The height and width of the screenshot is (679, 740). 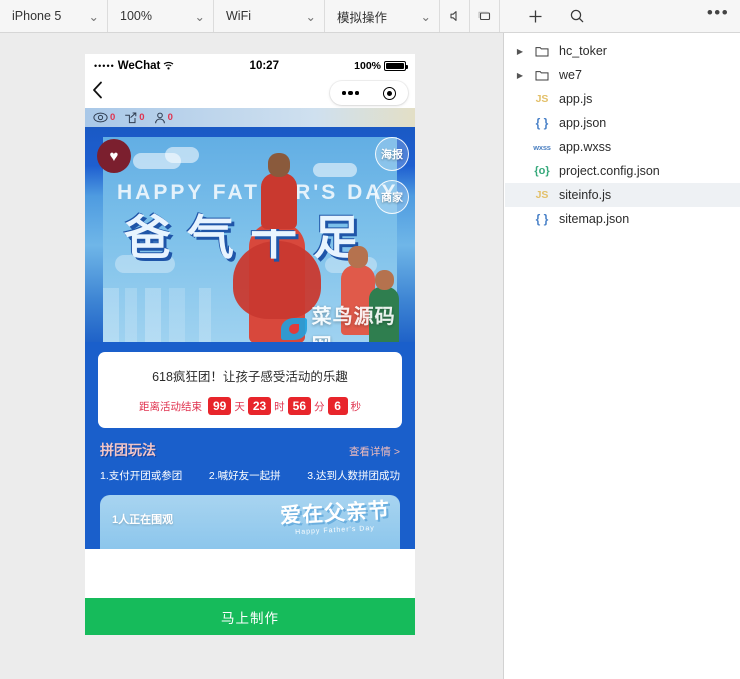 I want to click on back-button, so click(x=103, y=92).